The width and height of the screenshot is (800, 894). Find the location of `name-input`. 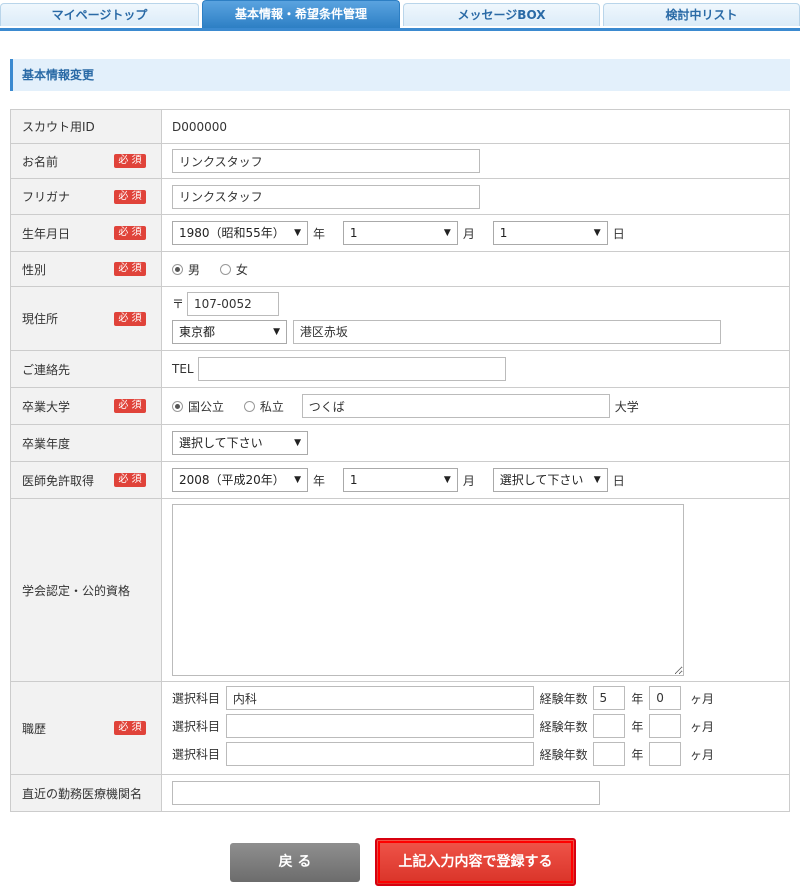

name-input is located at coordinates (326, 161).